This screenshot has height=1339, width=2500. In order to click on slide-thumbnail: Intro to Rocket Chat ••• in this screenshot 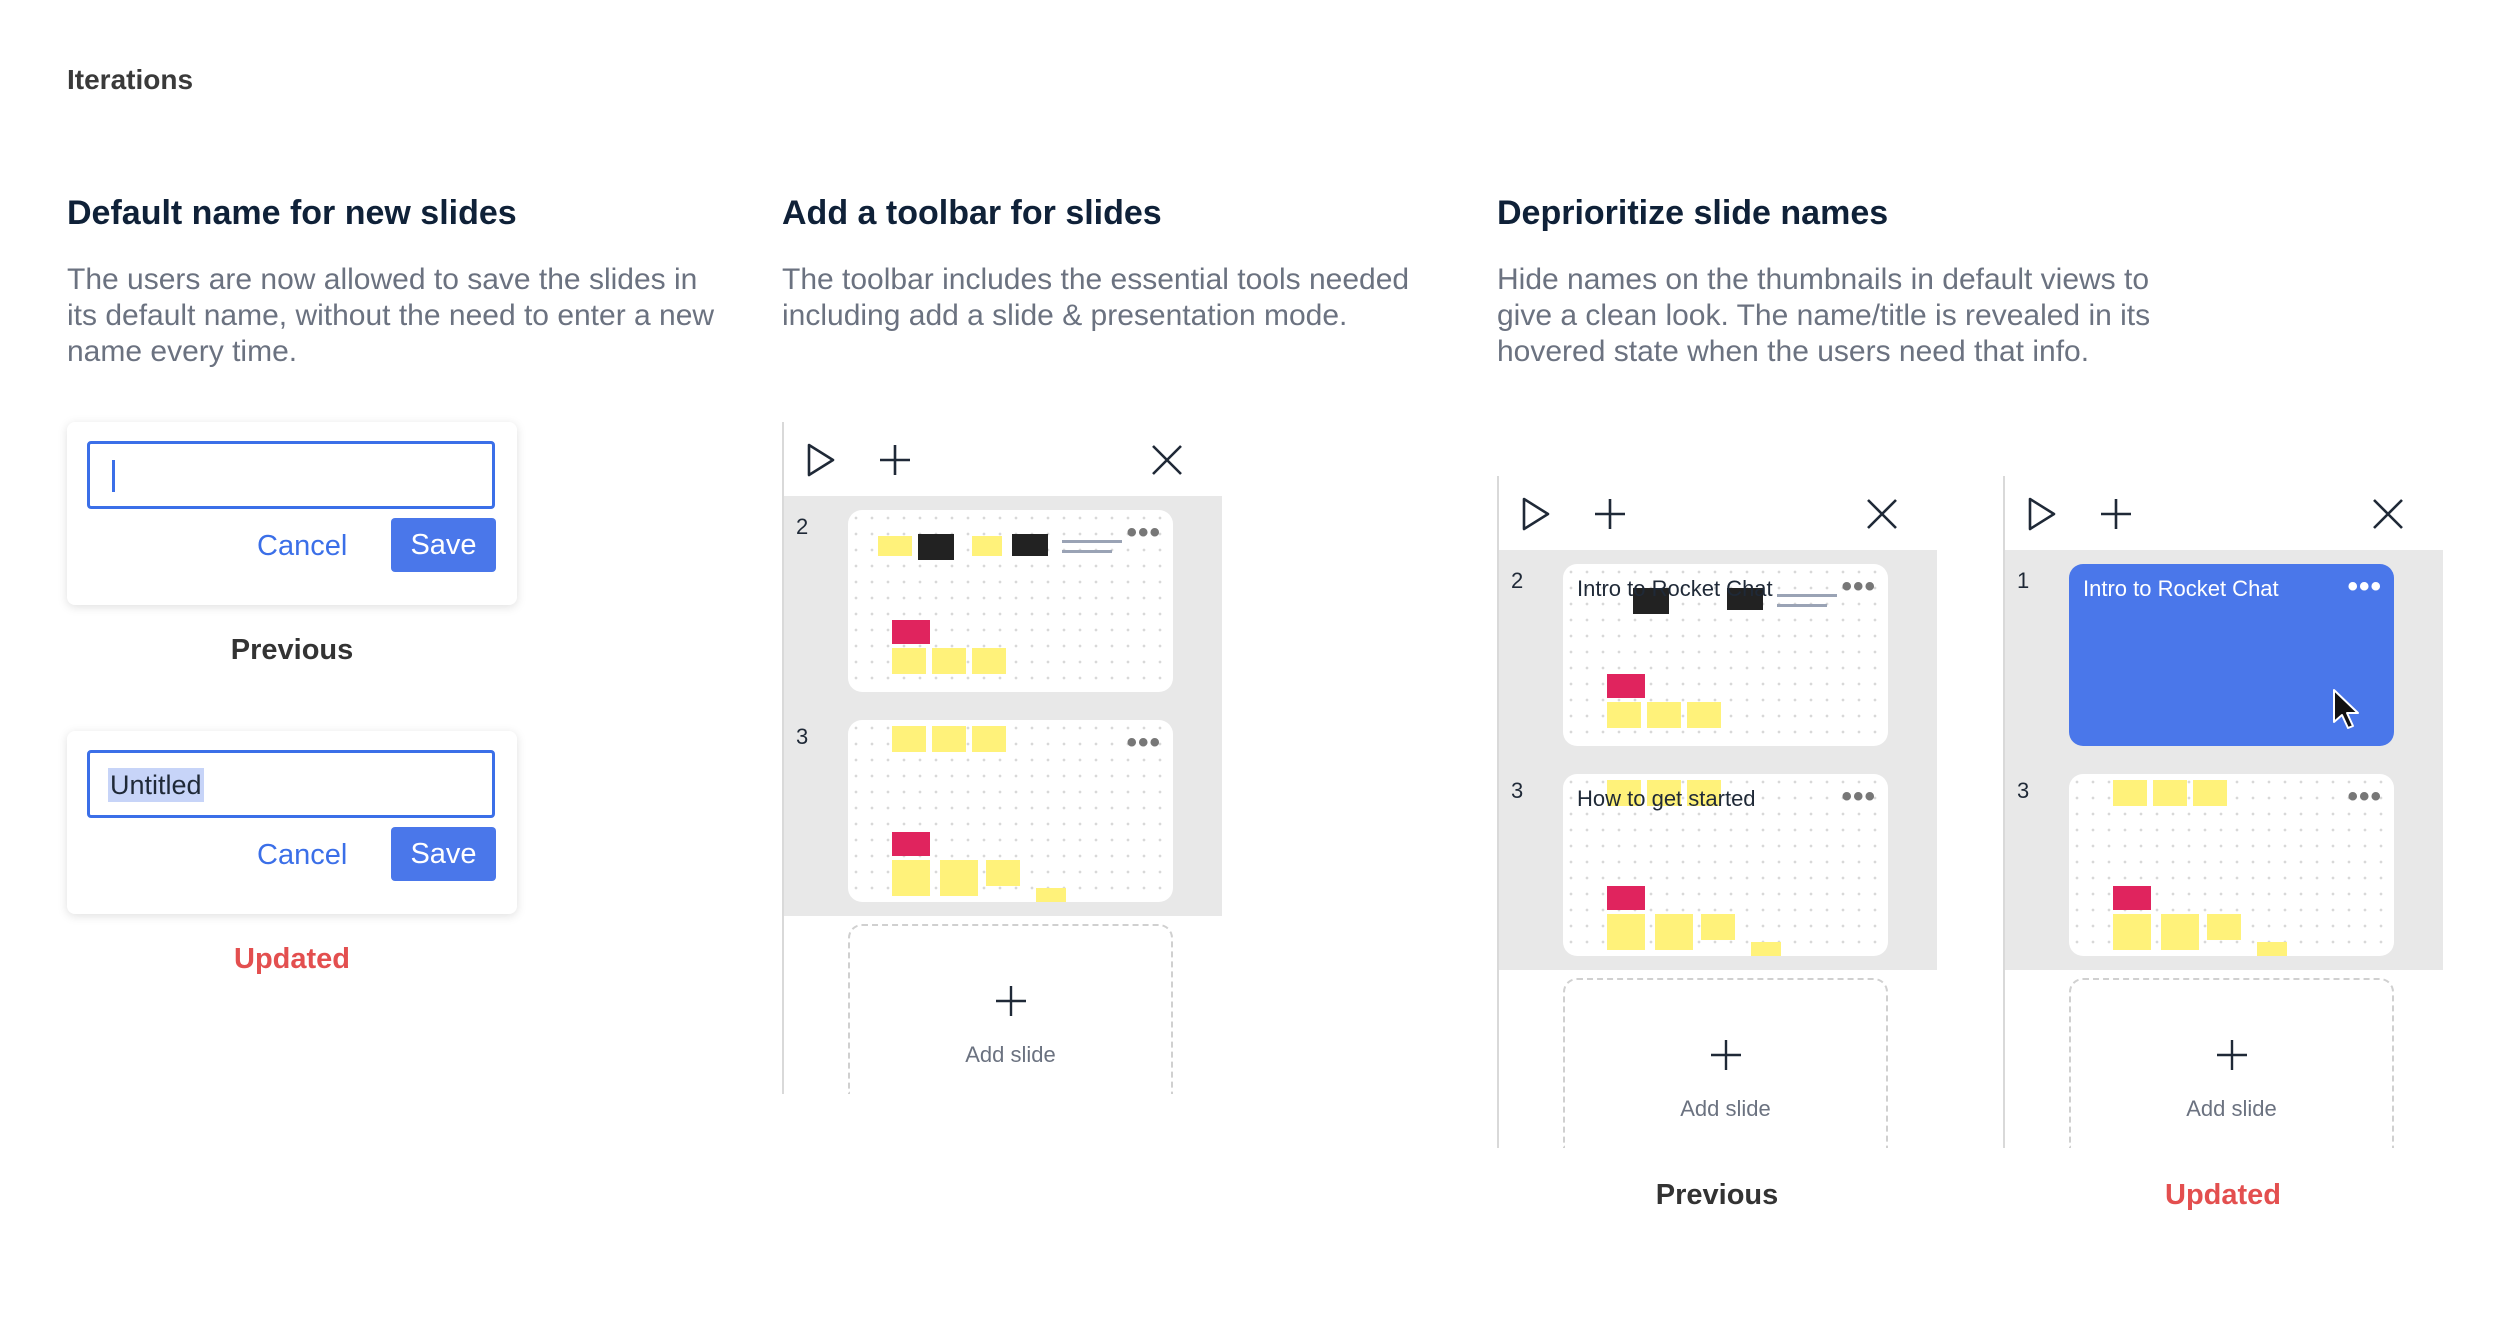, I will do `click(1725, 655)`.